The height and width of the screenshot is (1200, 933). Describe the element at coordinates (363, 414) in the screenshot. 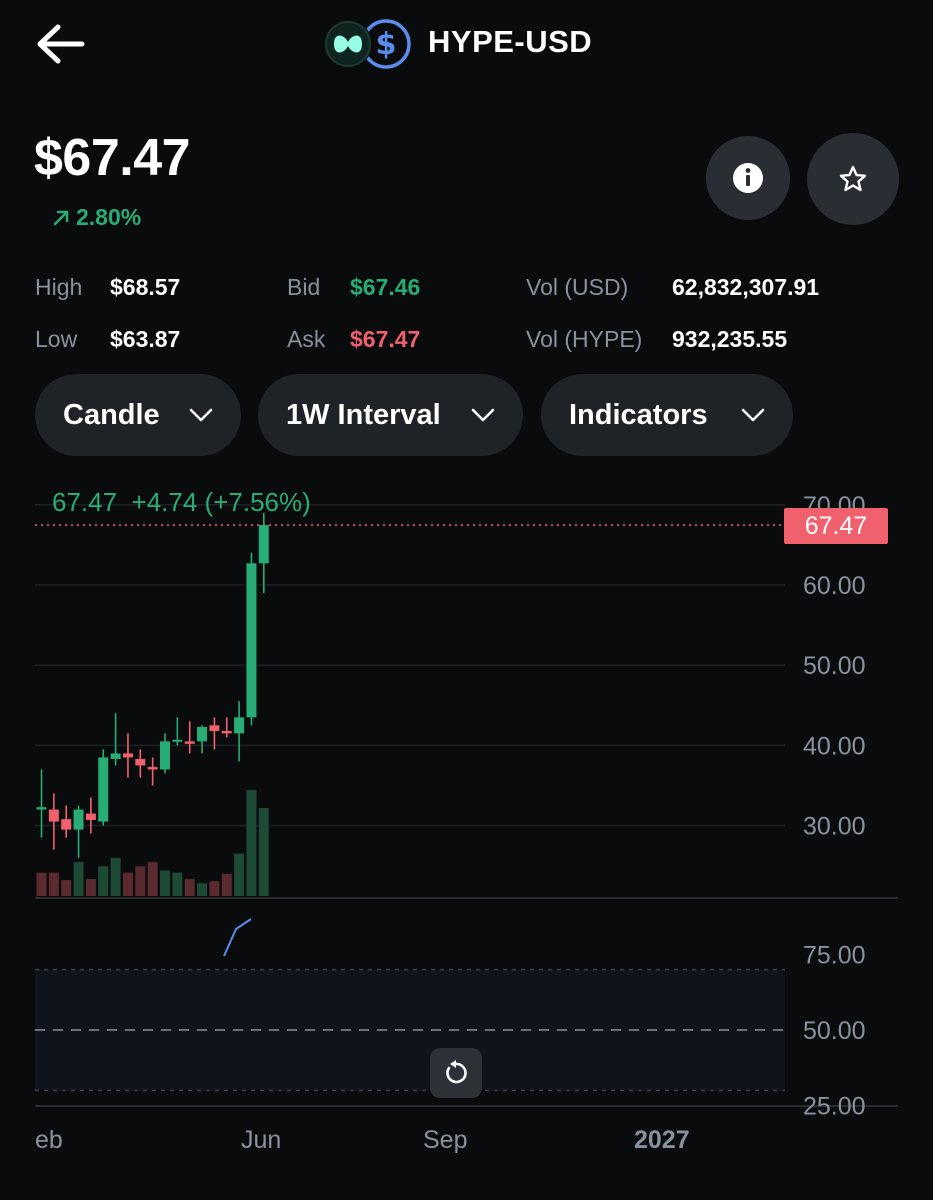

I see `interval-label: 1W Interval` at that location.